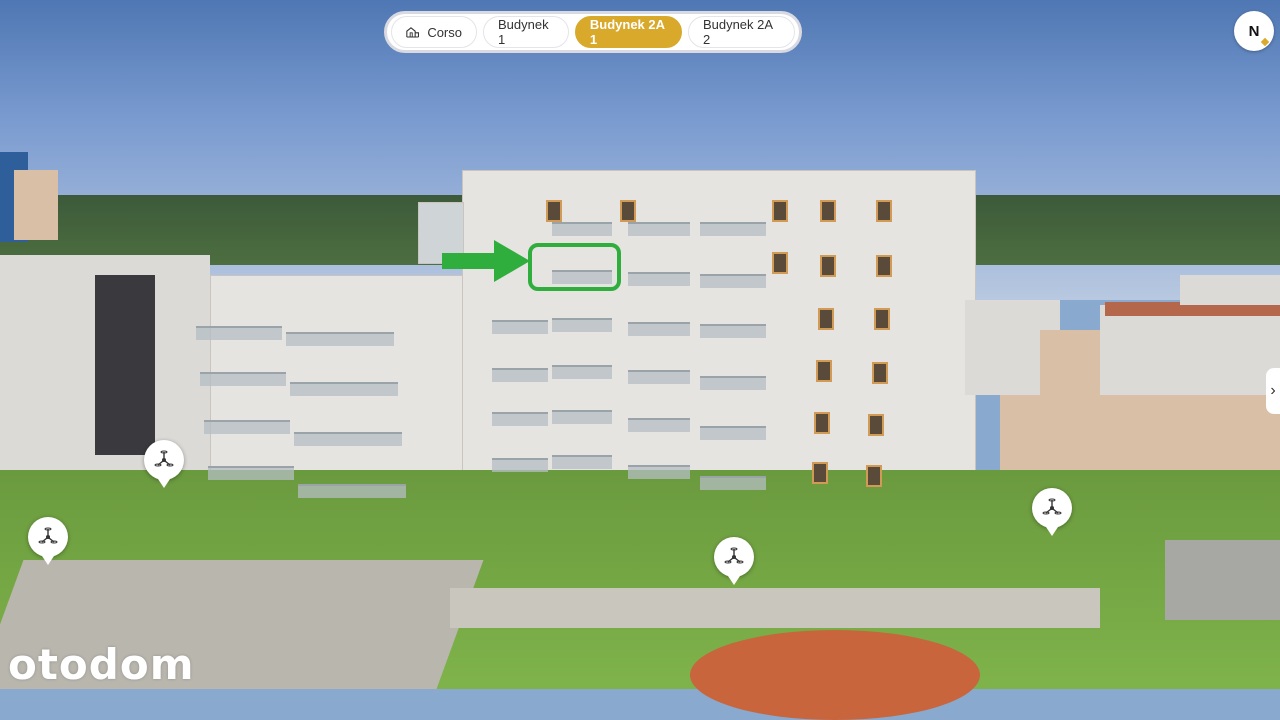 The width and height of the screenshot is (1280, 720). What do you see at coordinates (1265, 42) in the screenshot?
I see `compass-needle-icon` at bounding box center [1265, 42].